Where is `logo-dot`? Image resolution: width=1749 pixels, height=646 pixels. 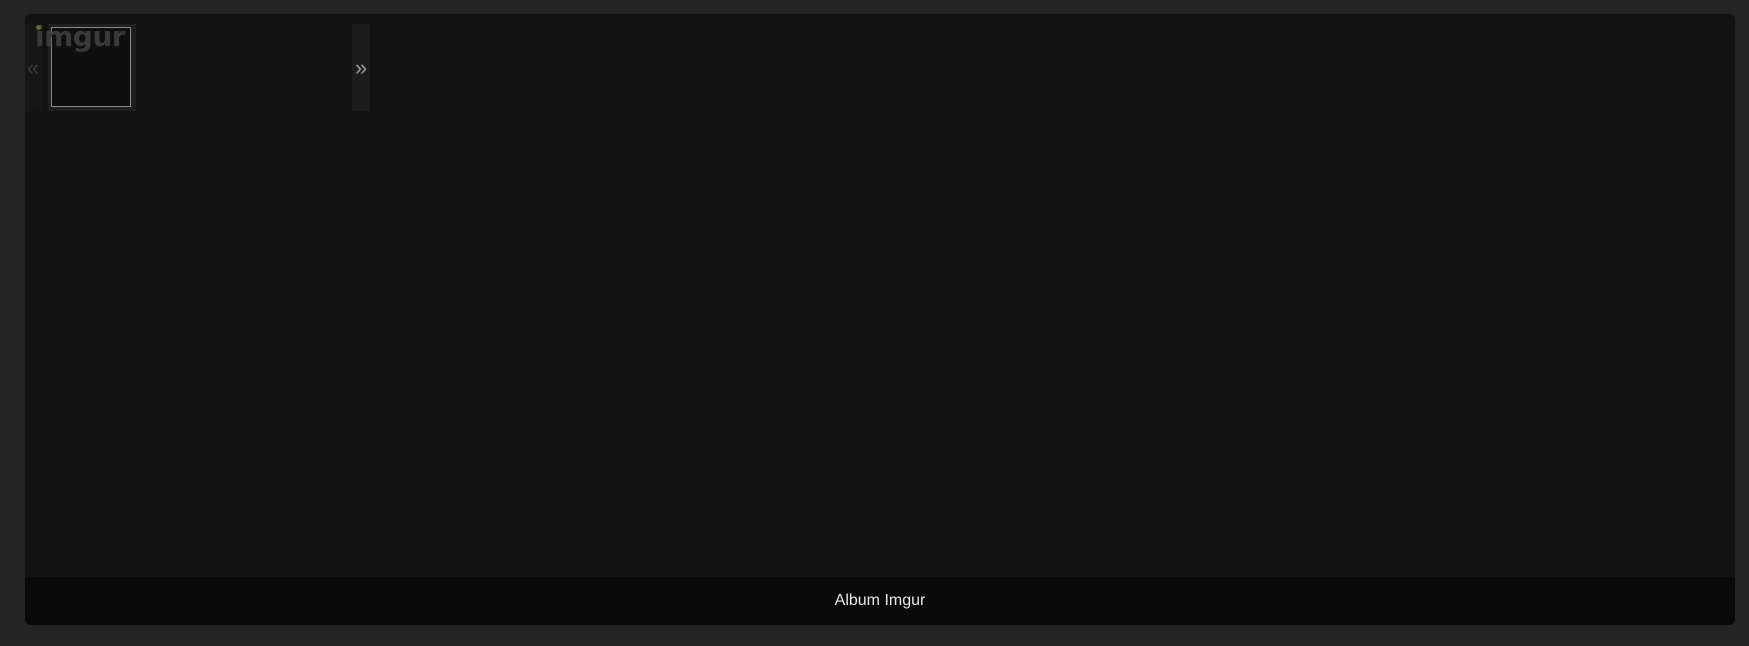 logo-dot is located at coordinates (38, 27).